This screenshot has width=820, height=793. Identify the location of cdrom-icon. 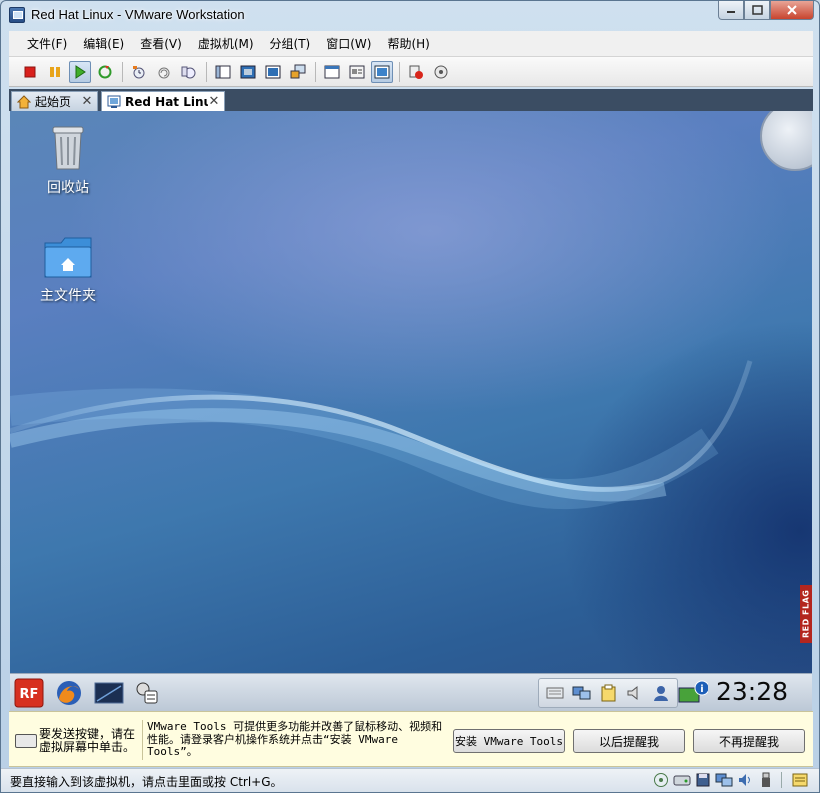
(661, 780).